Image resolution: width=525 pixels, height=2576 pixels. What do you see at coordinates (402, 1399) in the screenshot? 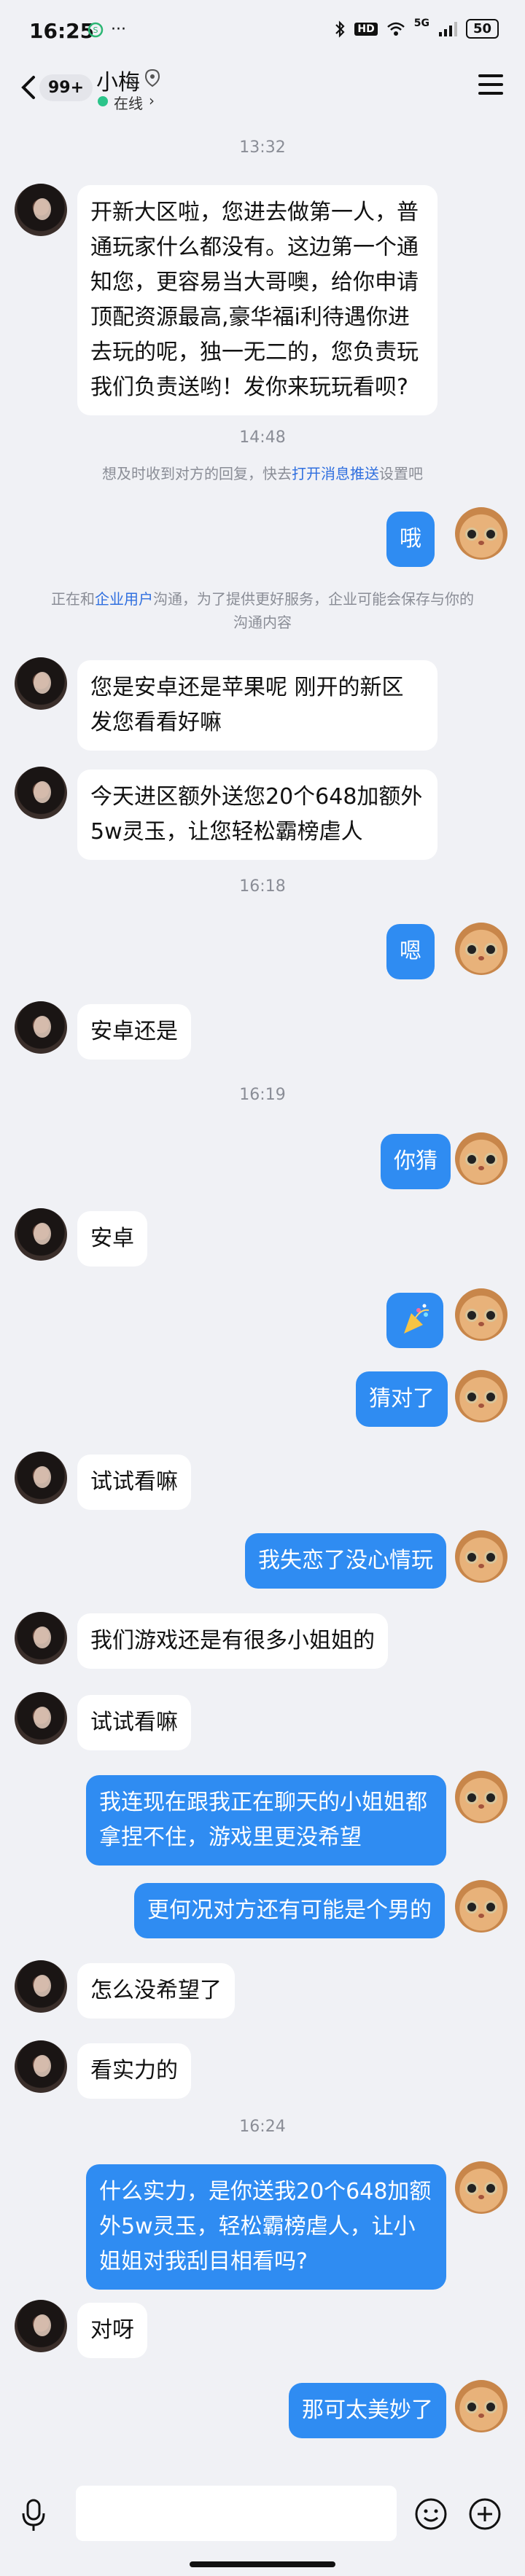
I see `message-bubble-outgoing: 猜对了` at bounding box center [402, 1399].